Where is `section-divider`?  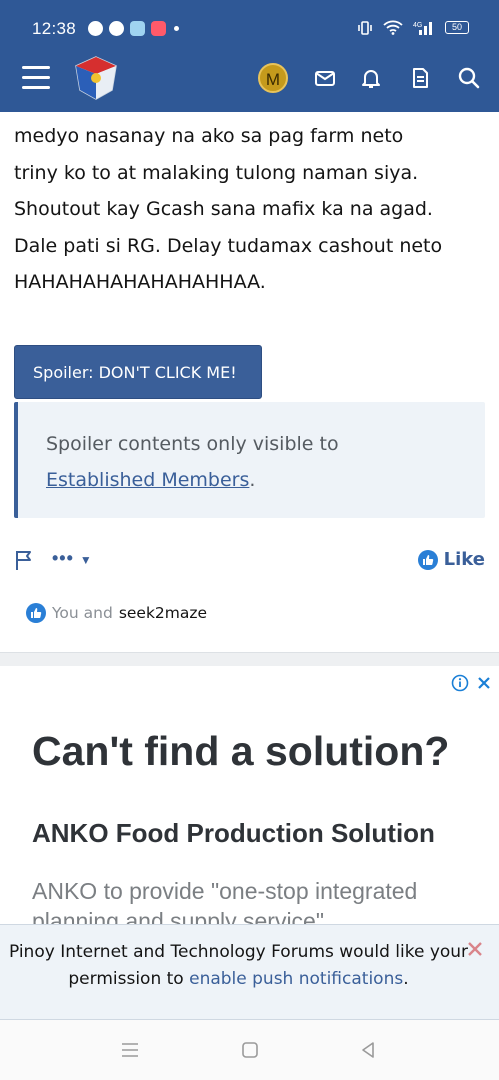
section-divider is located at coordinates (249, 659).